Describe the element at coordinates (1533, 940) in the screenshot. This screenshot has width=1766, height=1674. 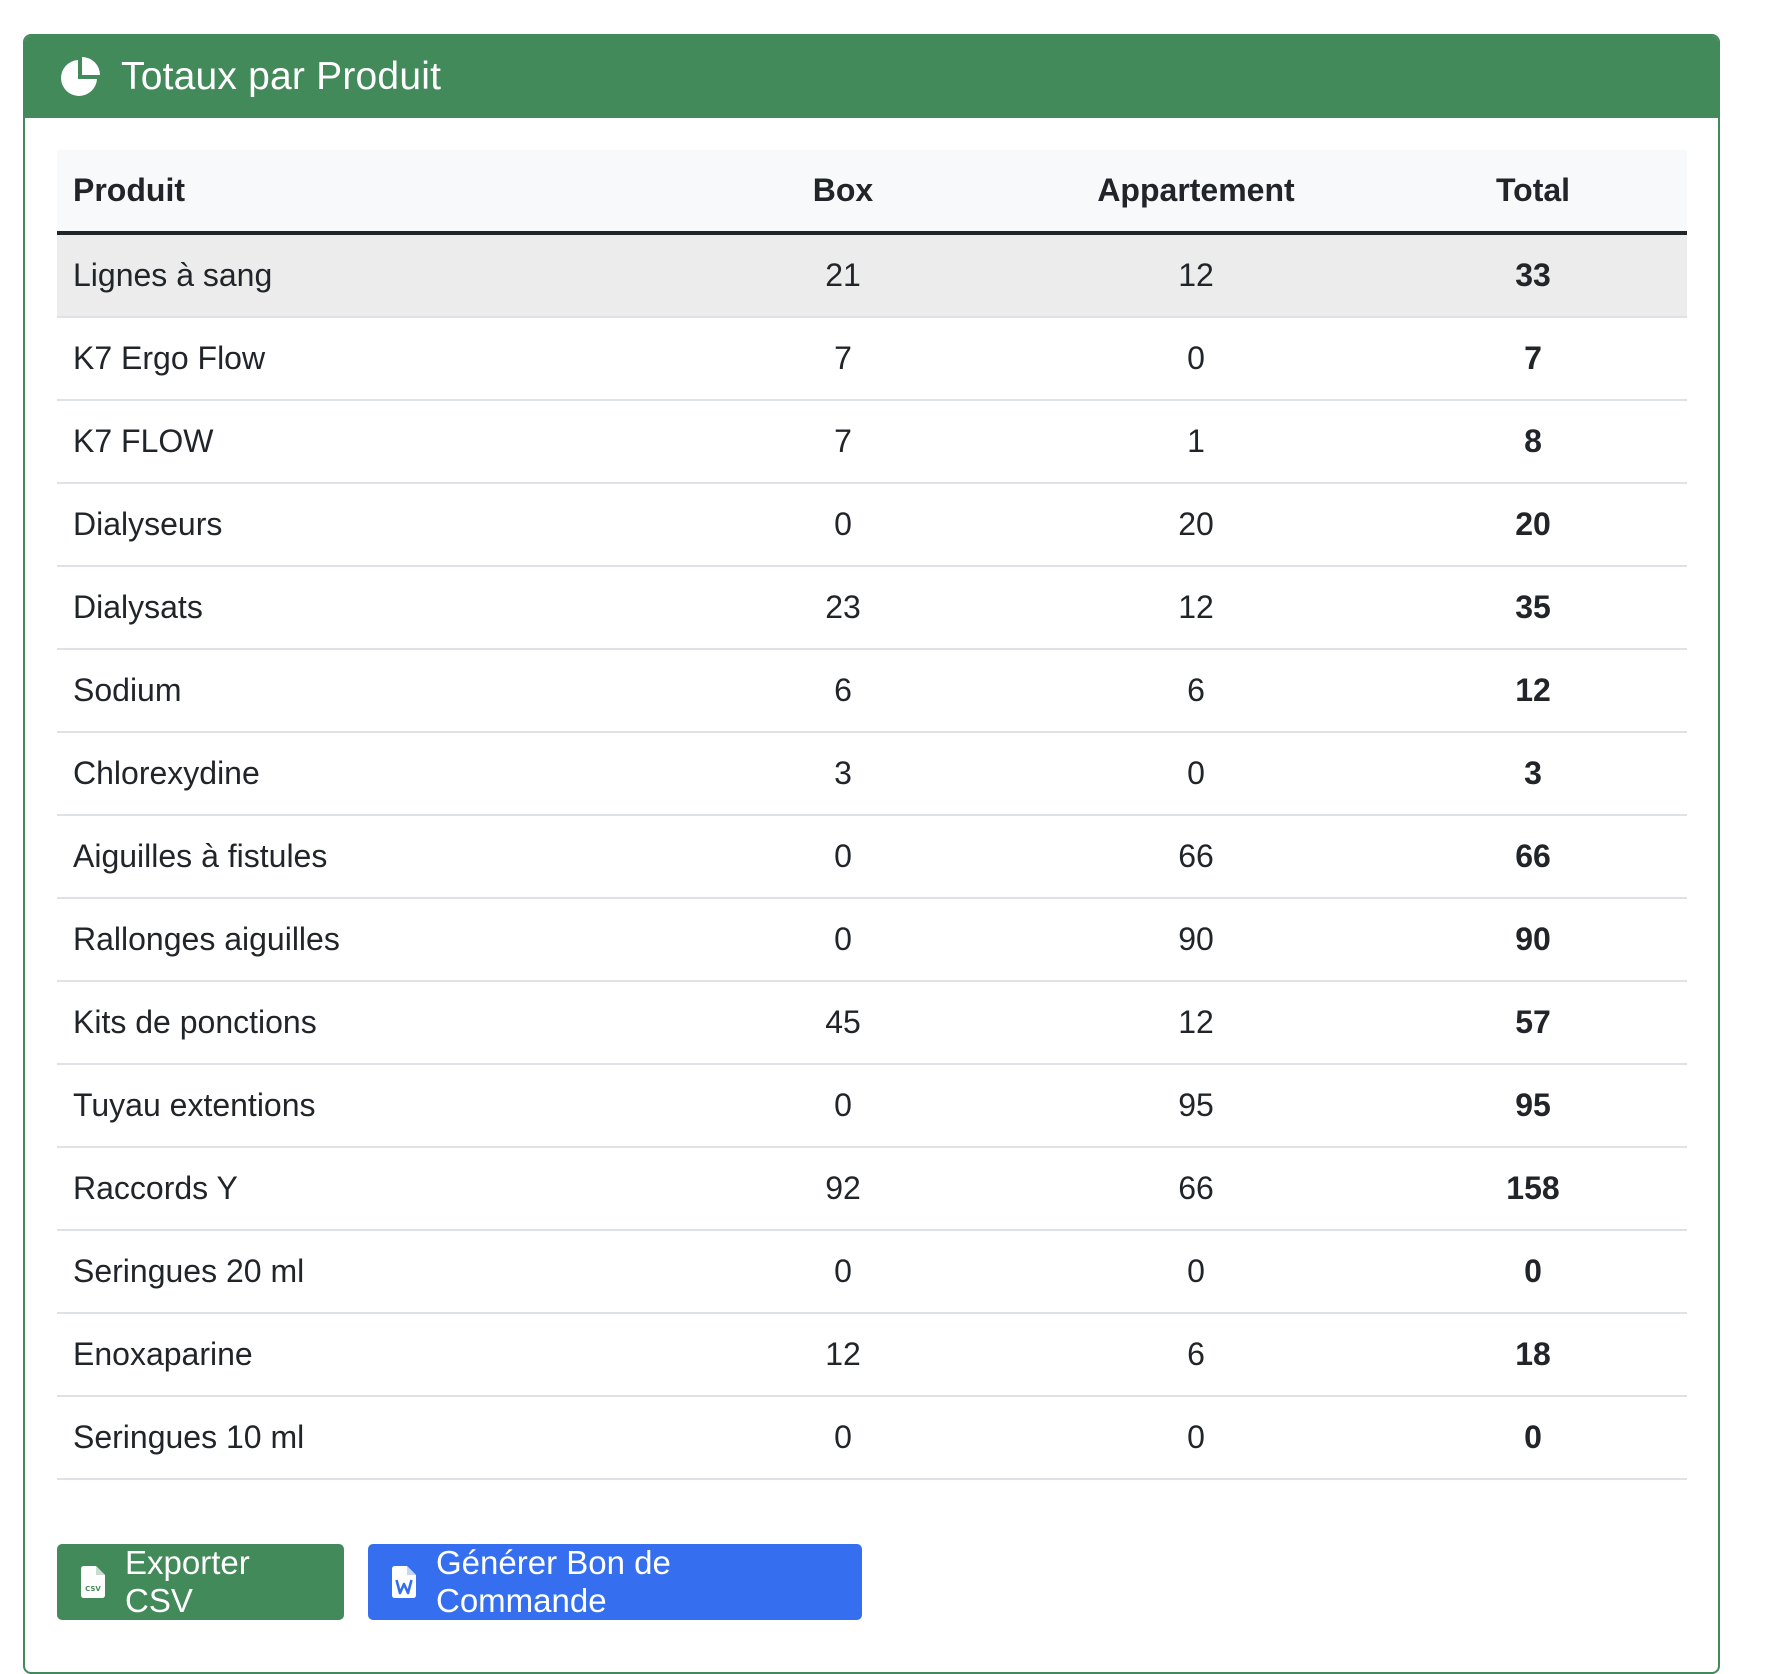
I see `total-cell: 90` at that location.